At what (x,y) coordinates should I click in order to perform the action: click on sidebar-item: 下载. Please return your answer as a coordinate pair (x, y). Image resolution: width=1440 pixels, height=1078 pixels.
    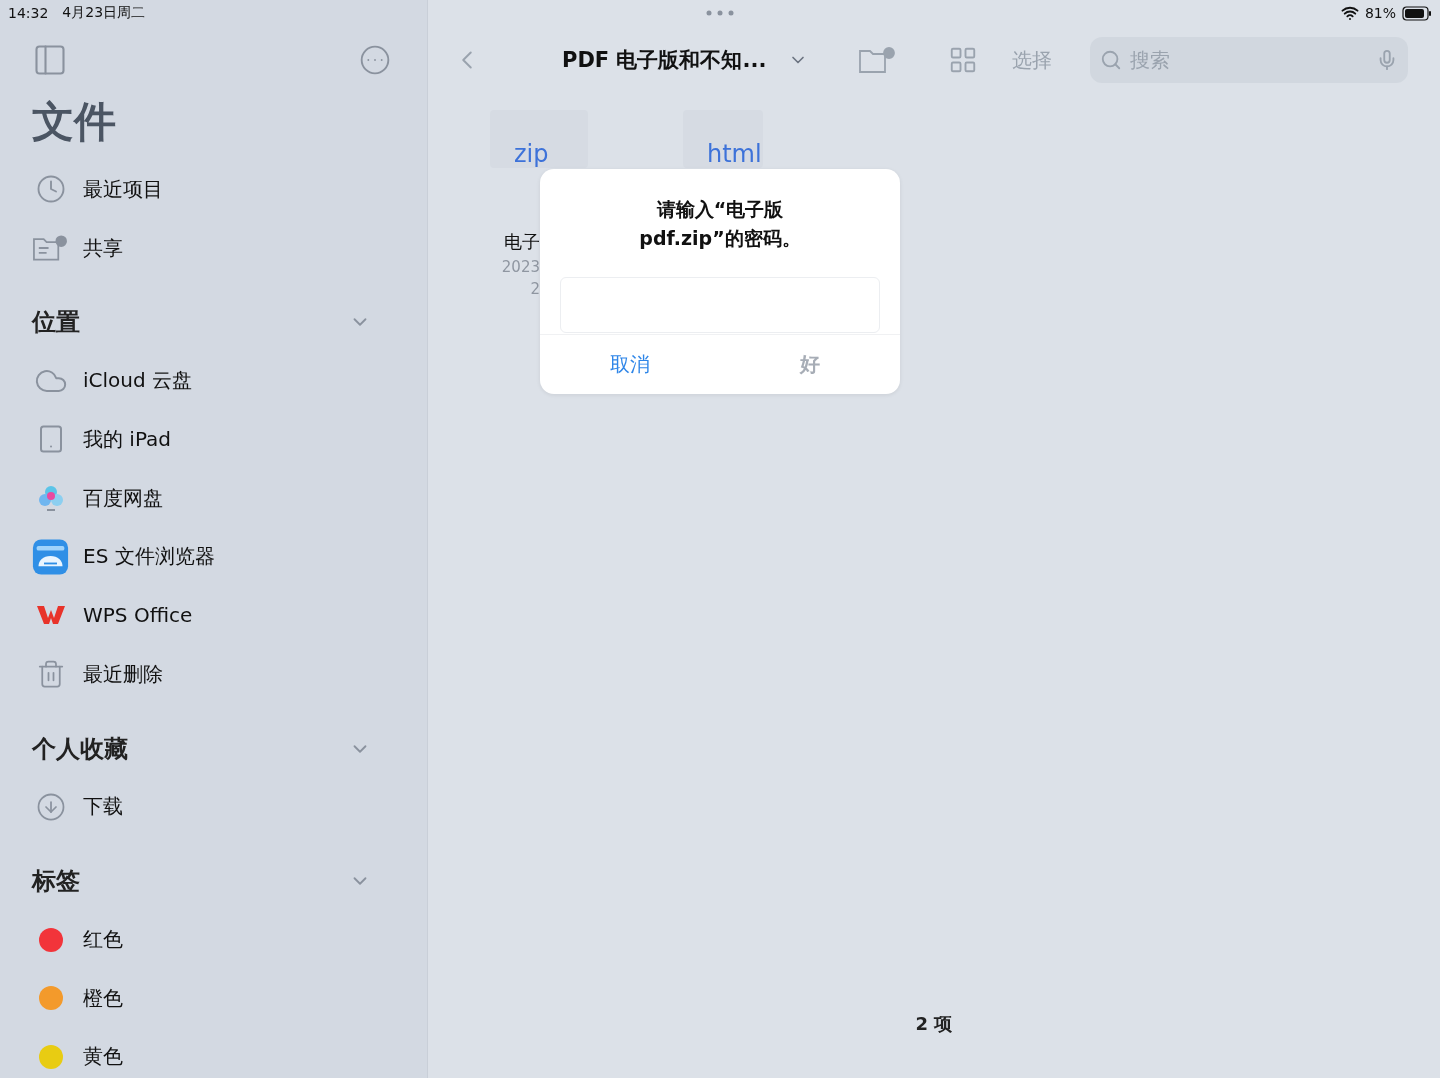
    Looking at the image, I should click on (103, 807).